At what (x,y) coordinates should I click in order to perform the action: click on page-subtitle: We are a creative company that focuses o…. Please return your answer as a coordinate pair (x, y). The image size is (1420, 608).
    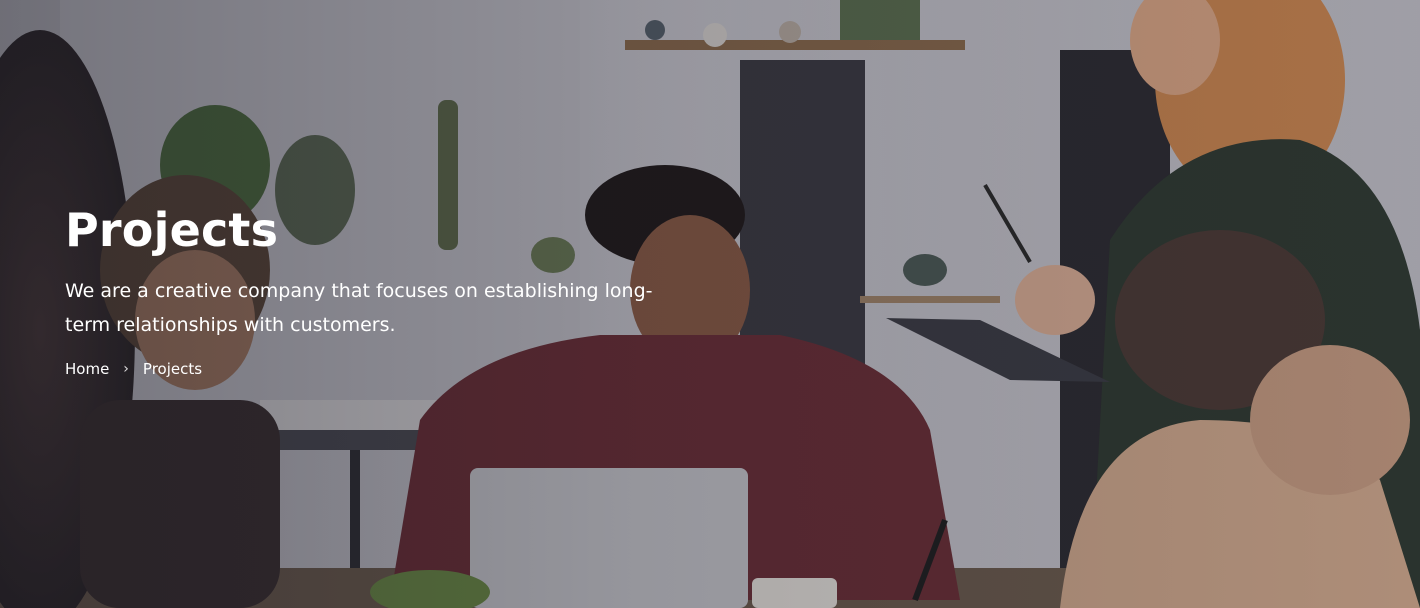
    Looking at the image, I should click on (359, 308).